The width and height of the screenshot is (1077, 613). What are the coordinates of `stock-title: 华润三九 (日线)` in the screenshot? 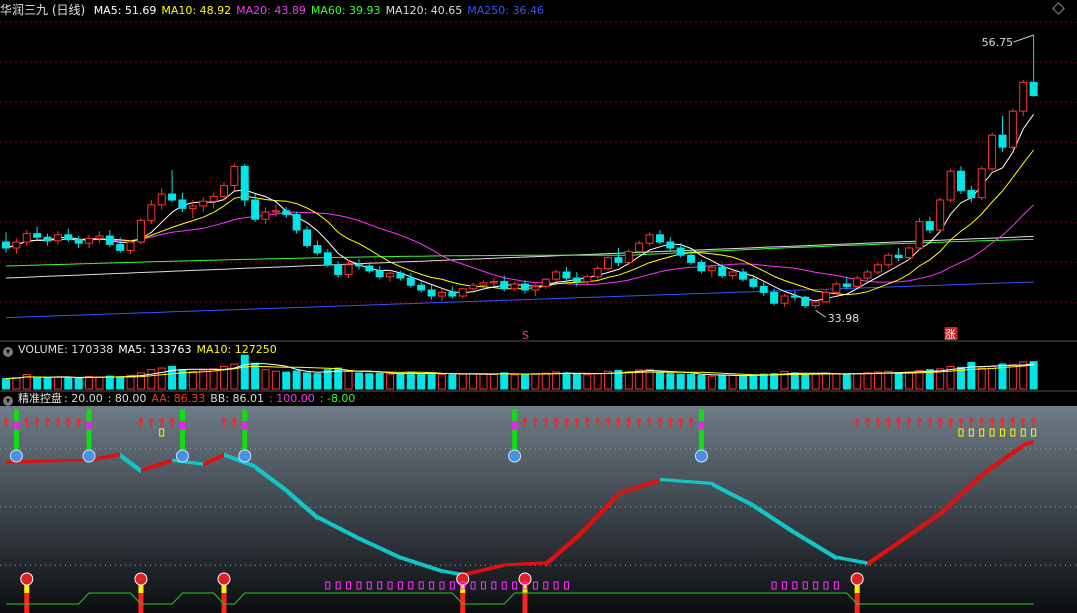 It's located at (42, 10).